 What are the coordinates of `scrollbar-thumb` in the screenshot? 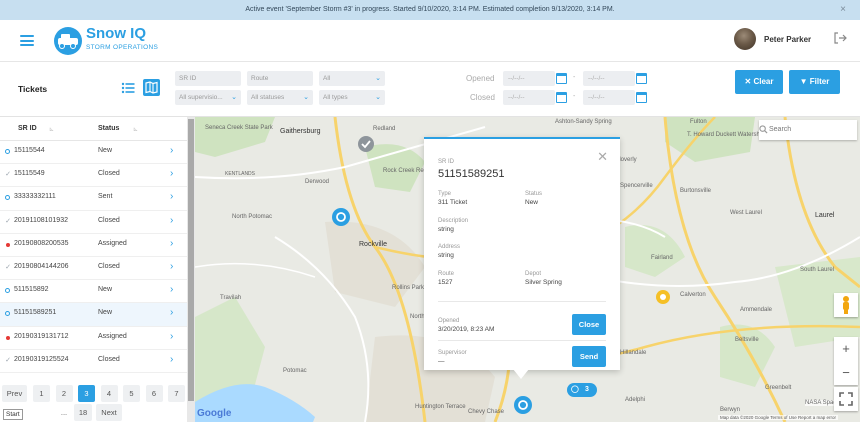 It's located at (191, 260).